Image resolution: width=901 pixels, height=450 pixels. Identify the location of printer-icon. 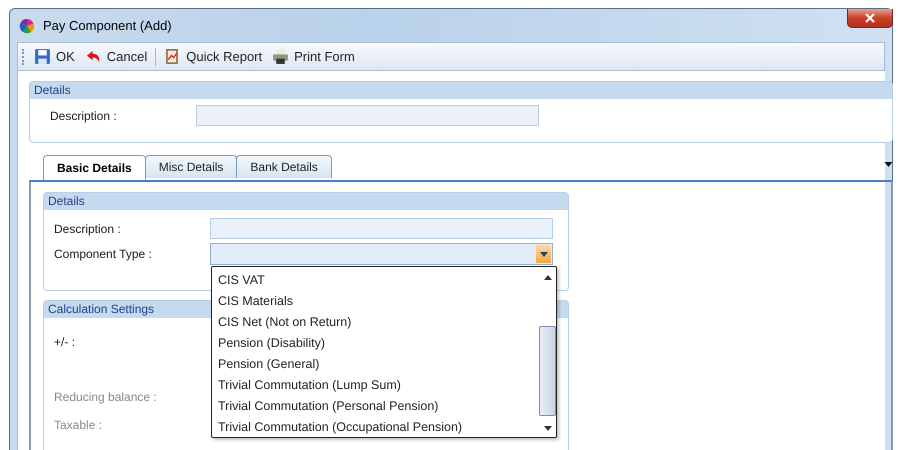
(281, 56).